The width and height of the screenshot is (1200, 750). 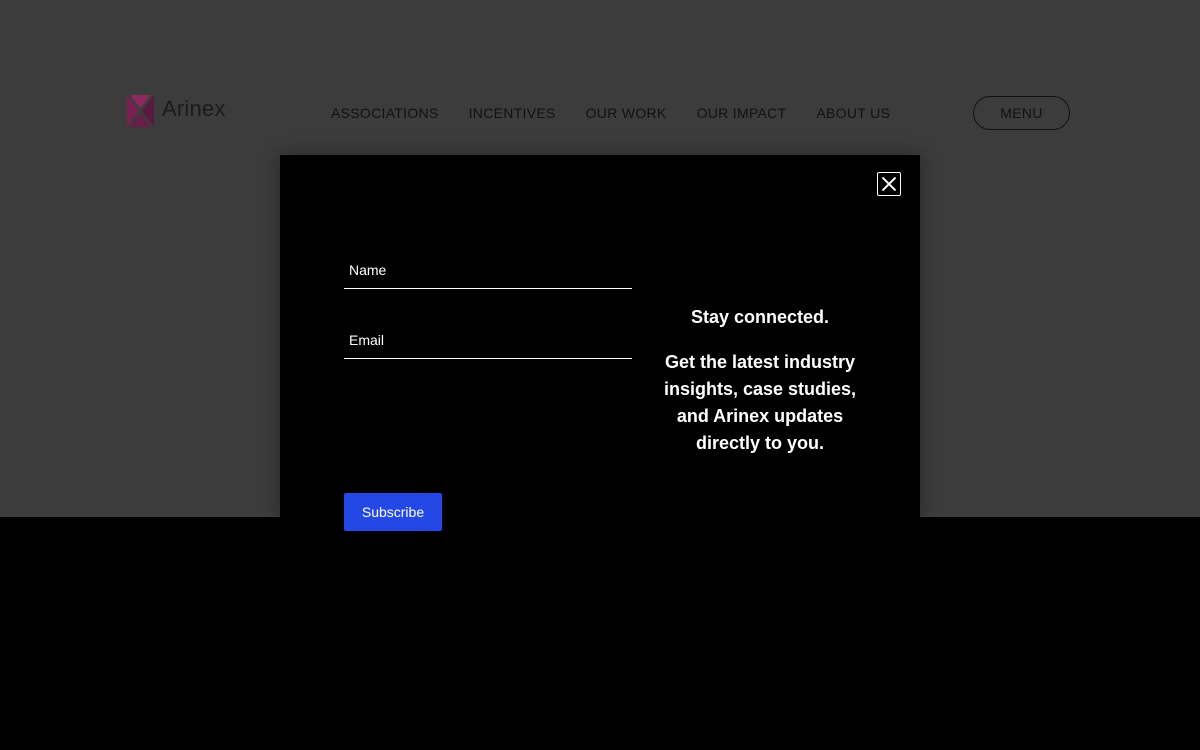 I want to click on logo-text: Arinex, so click(x=194, y=108).